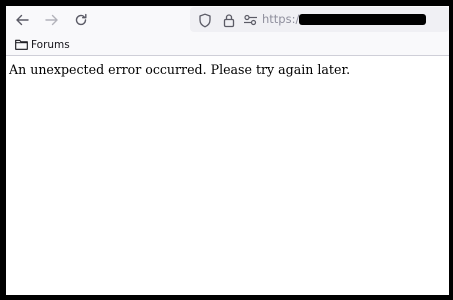  I want to click on url-redaction, so click(362, 19).